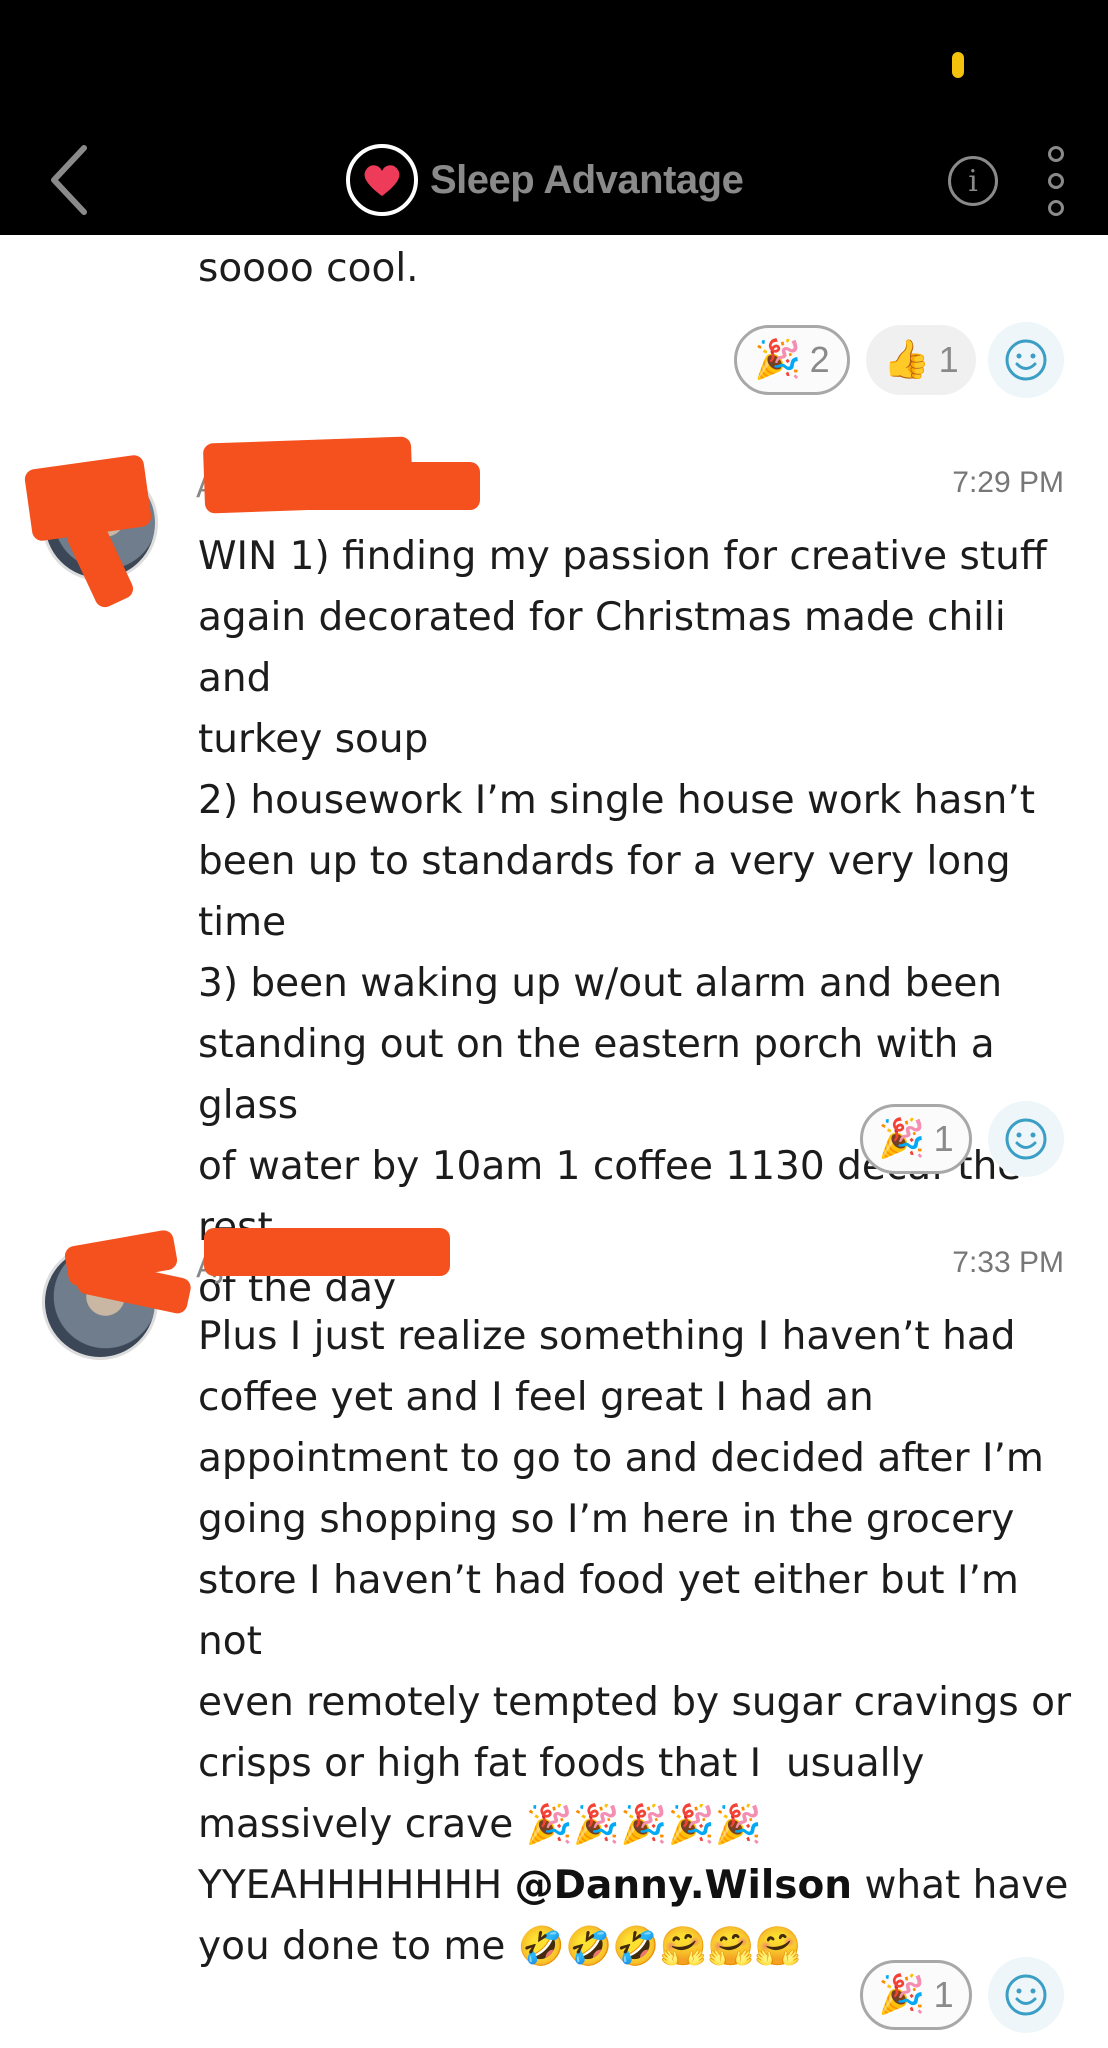 This screenshot has height=2048, width=1108. Describe the element at coordinates (587, 179) in the screenshot. I see `page-title: Sleep Advantage` at that location.